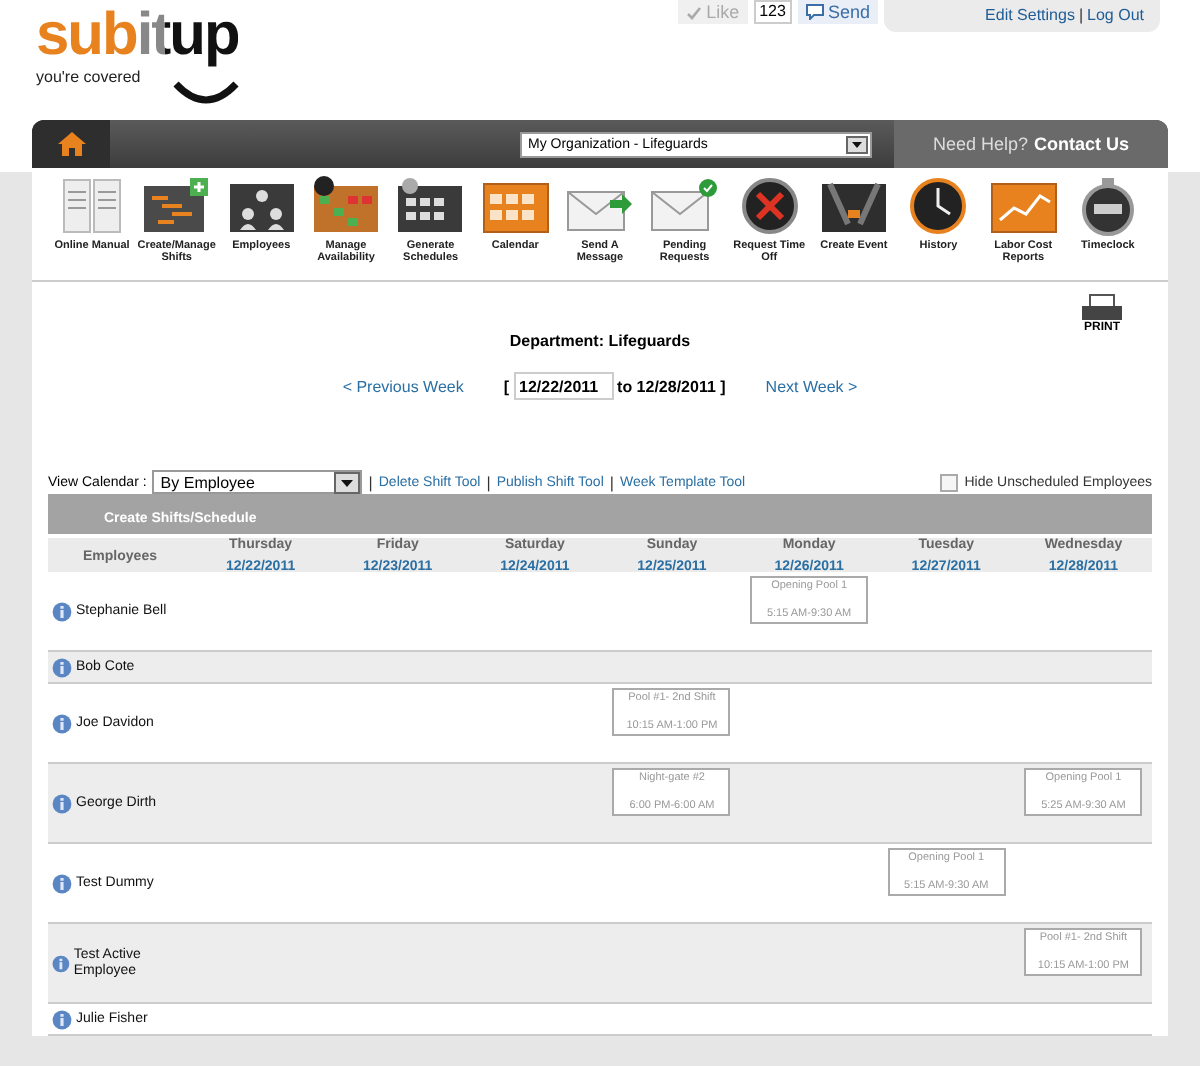 The image size is (1200, 1066). I want to click on like-count: 123, so click(772, 12).